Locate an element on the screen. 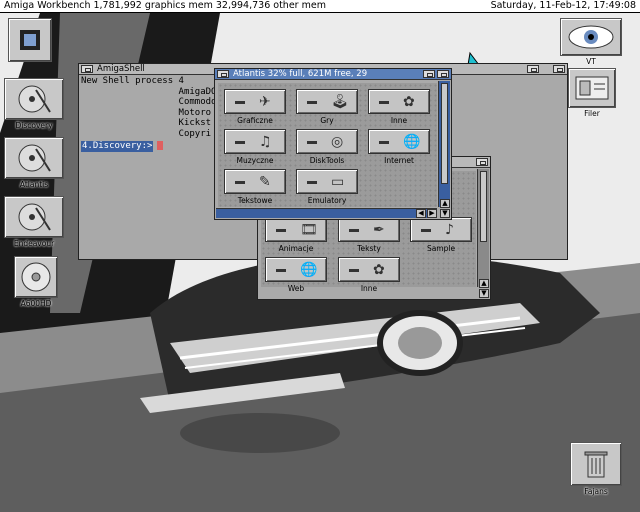 The width and height of the screenshot is (640, 512). drawer-item-internet: 🌐 Internet is located at coordinates (399, 147).